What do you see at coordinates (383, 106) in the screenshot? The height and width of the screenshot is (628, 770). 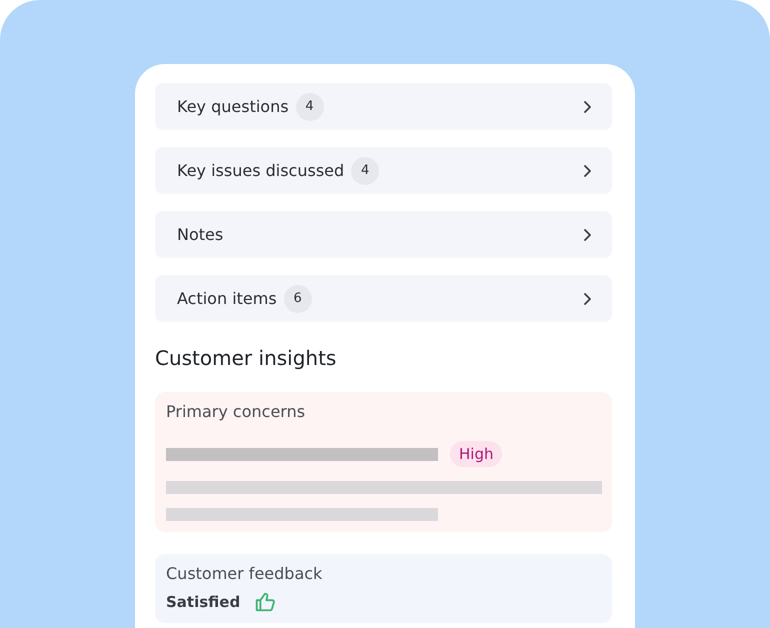 I see `section-row: Key questions 4` at bounding box center [383, 106].